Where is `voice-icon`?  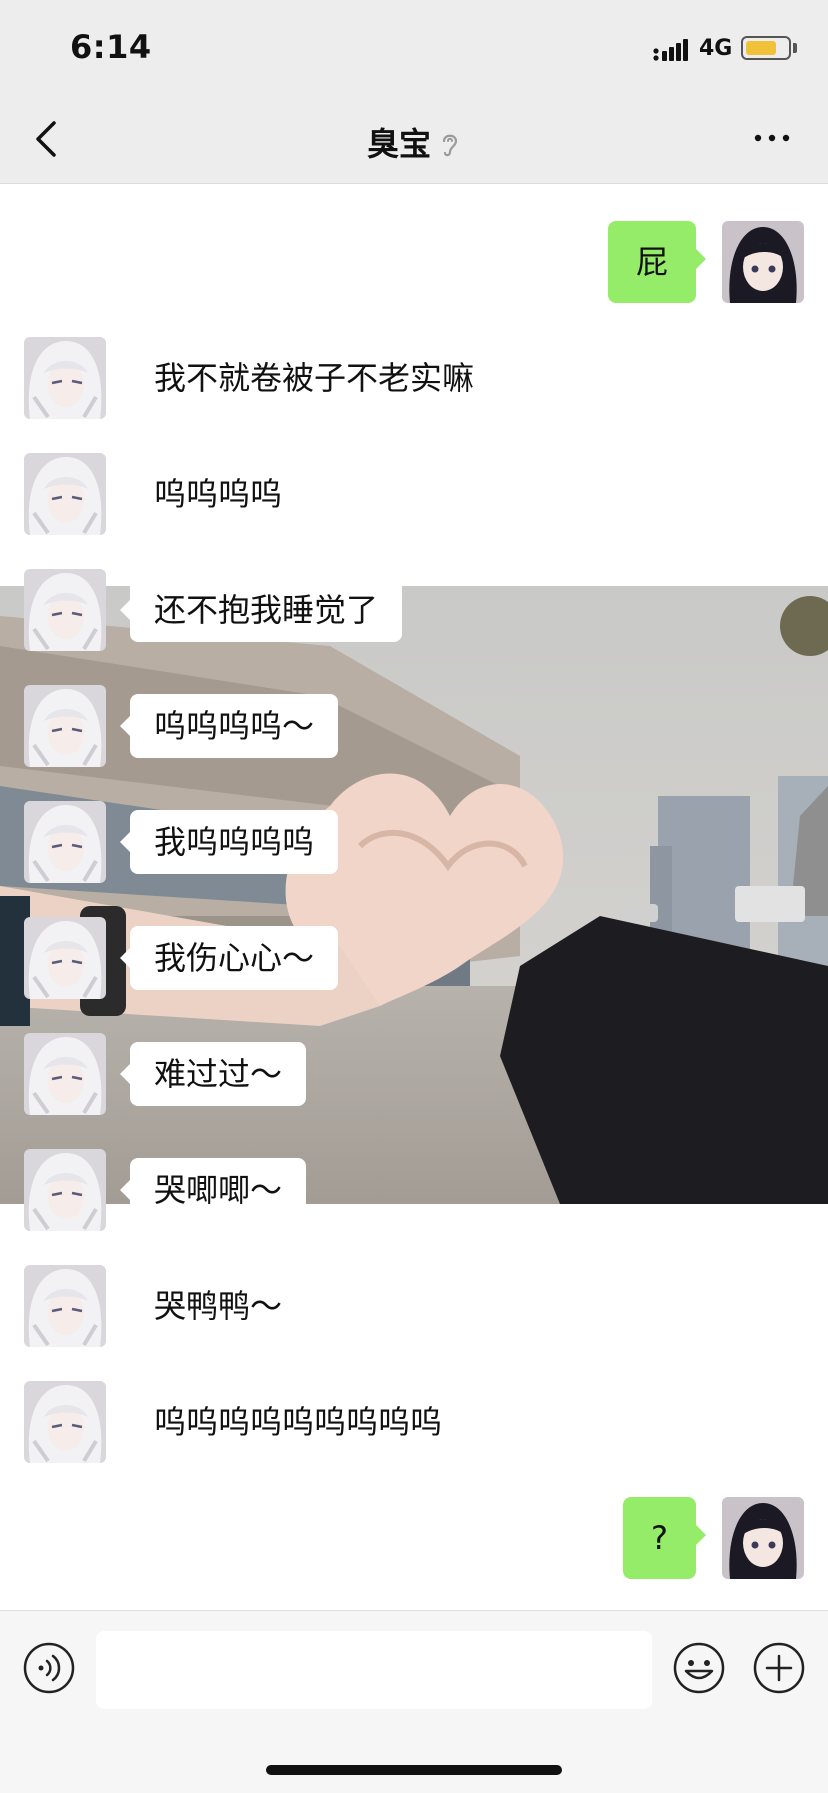 voice-icon is located at coordinates (49, 1668).